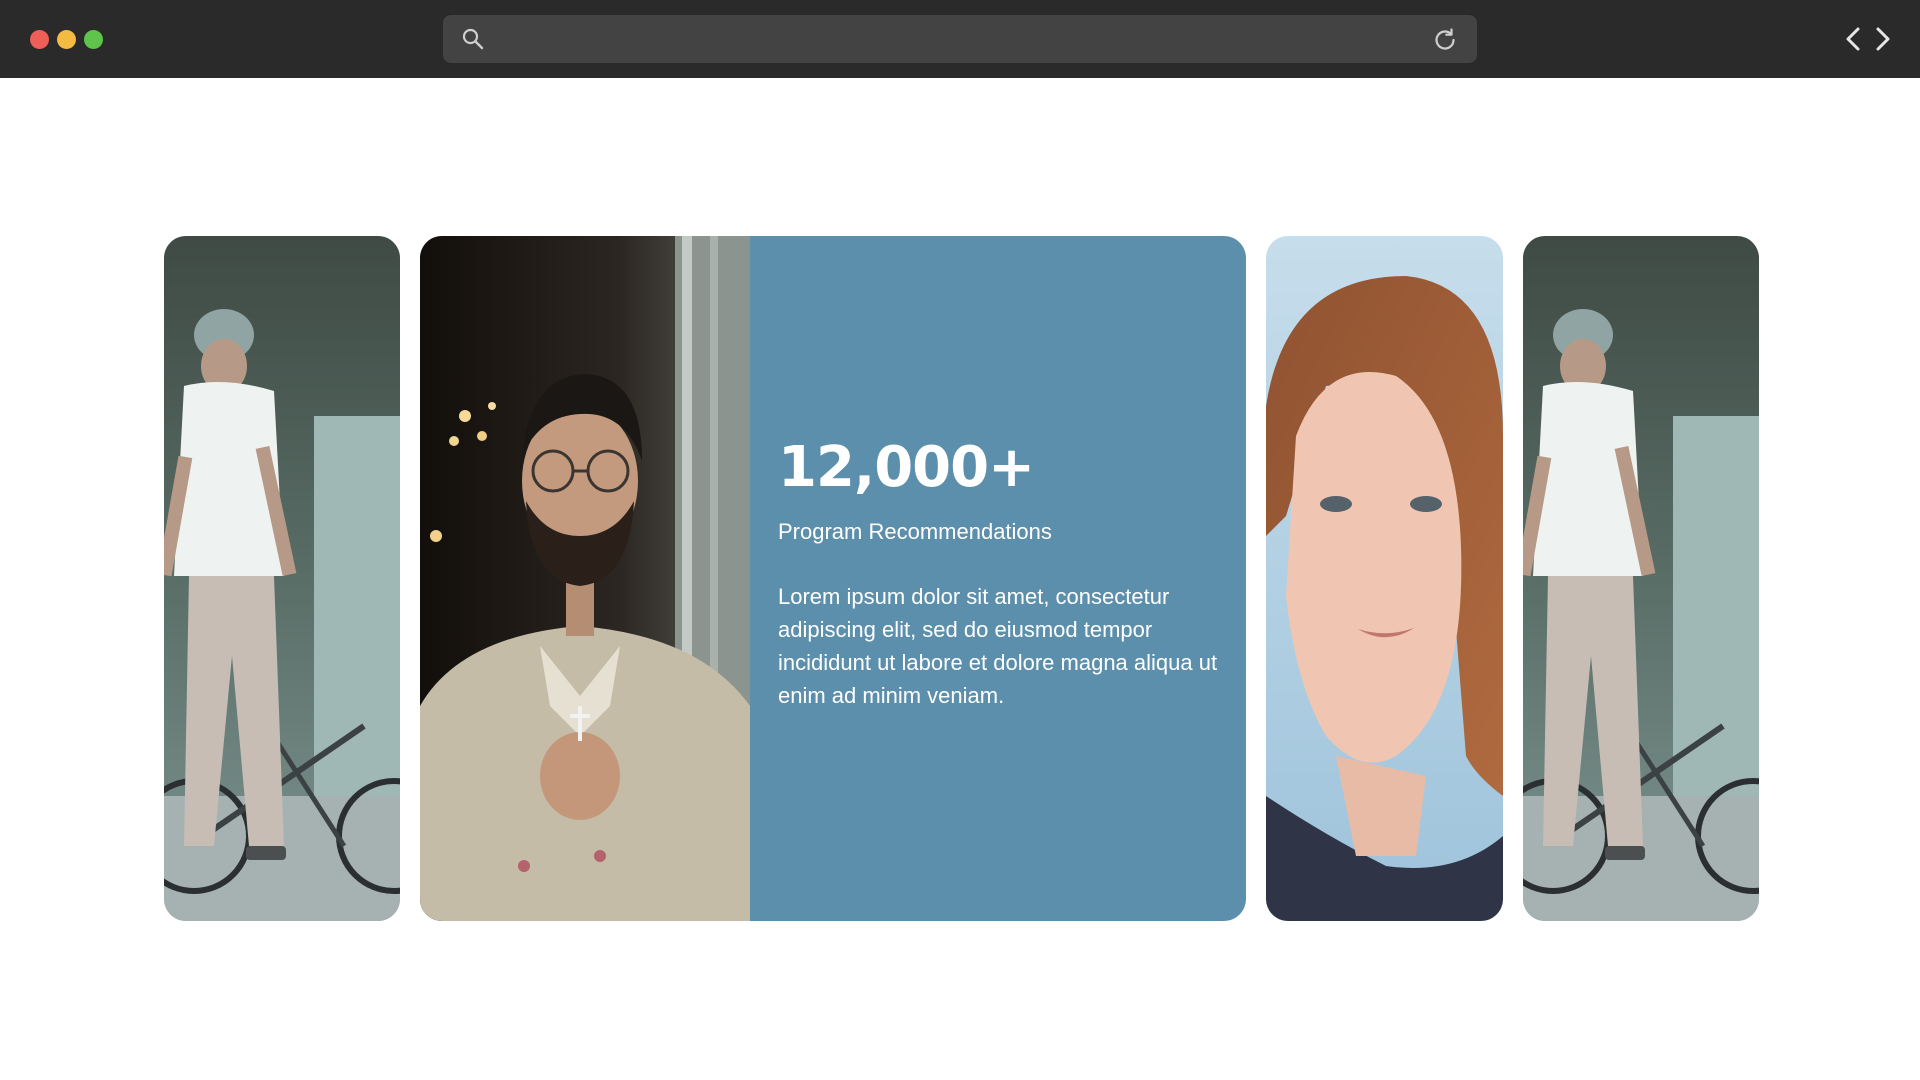  Describe the element at coordinates (66, 39) in the screenshot. I see `minimize-window-button` at that location.